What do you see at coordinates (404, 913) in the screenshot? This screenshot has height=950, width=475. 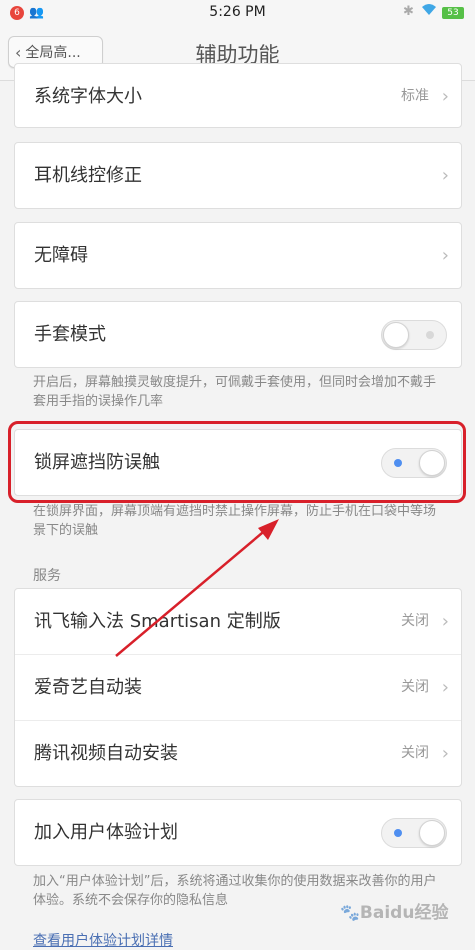 I see `watermark-text: Baidu经验` at bounding box center [404, 913].